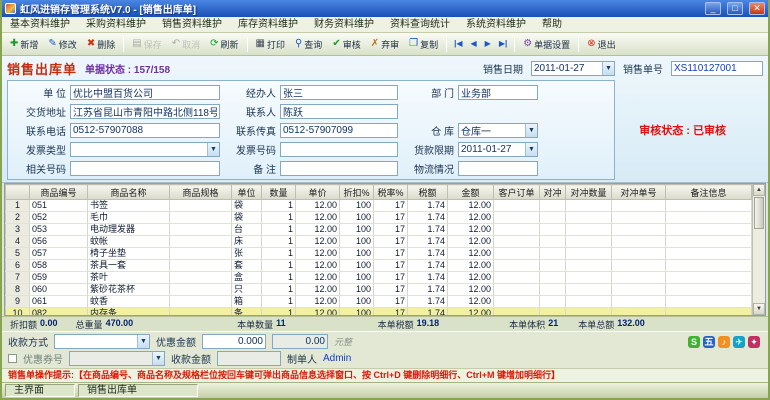  I want to click on toolbar-label-delete: 删除, so click(106, 44).